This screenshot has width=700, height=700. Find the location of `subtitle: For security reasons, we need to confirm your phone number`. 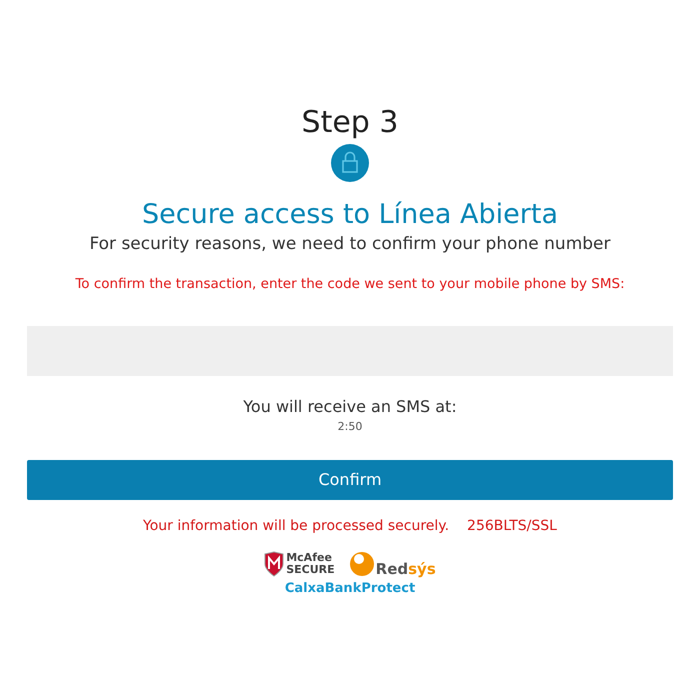

subtitle: For security reasons, we need to confirm your phone number is located at coordinates (350, 244).